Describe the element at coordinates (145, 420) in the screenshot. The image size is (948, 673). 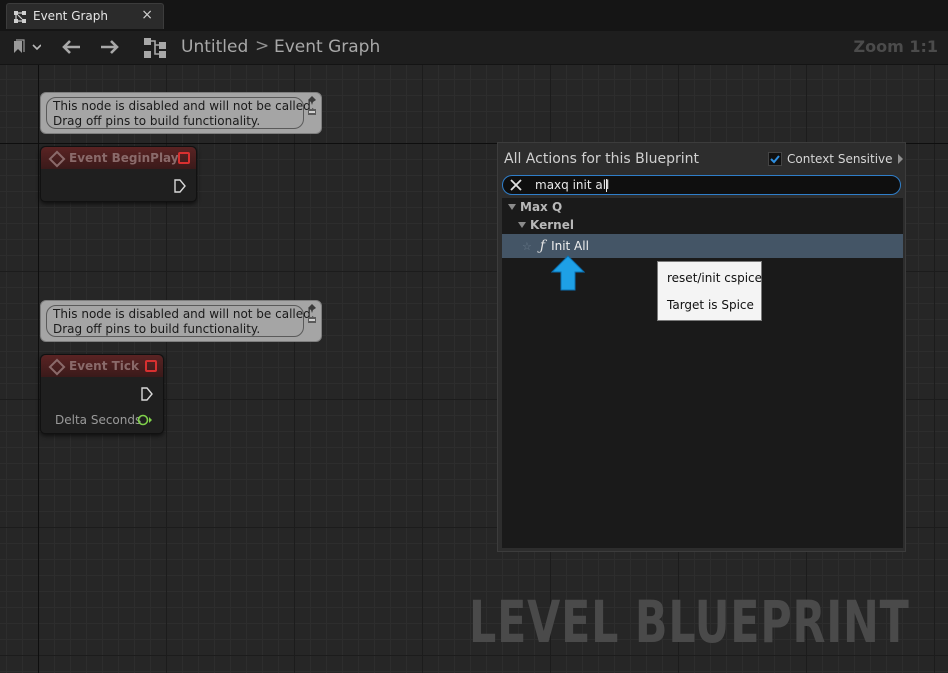
I see `float-pin-icon` at that location.